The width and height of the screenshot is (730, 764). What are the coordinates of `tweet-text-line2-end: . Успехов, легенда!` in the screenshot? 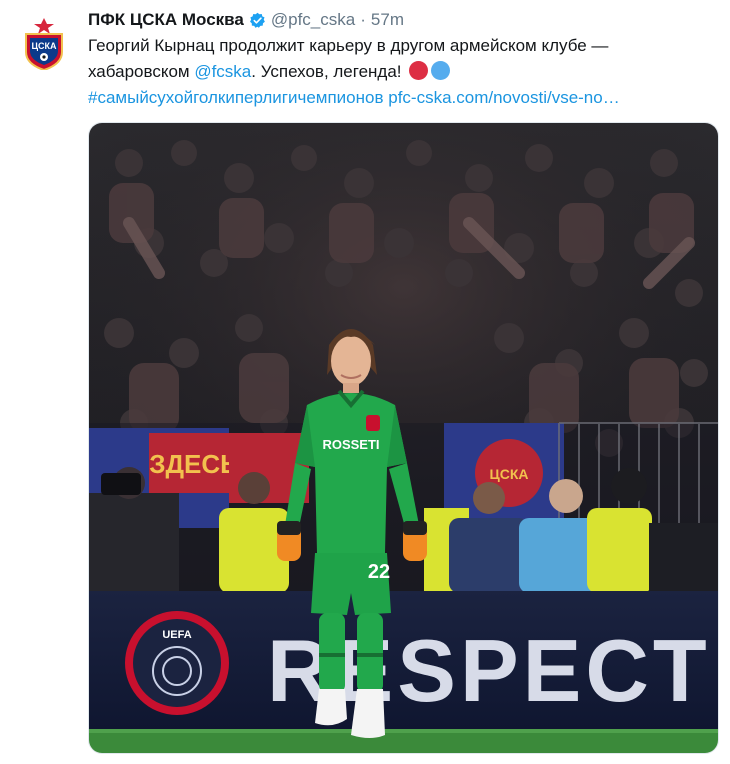 It's located at (326, 71).